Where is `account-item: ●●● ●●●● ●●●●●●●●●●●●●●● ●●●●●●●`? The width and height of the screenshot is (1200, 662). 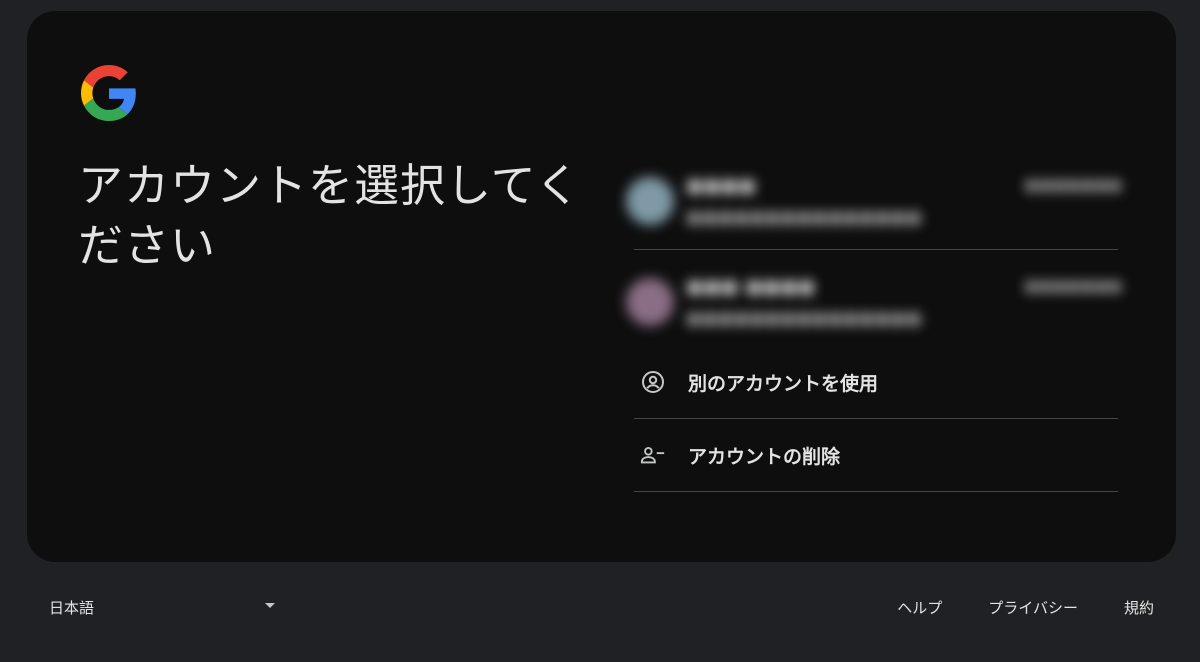
account-item: ●●● ●●●● ●●●●●●●●●●●●●●● ●●●●●●● is located at coordinates (874, 298).